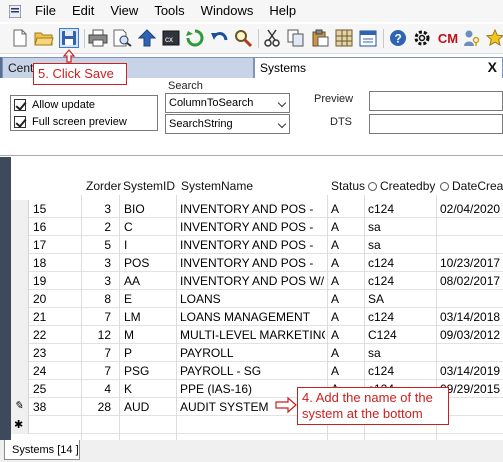 The height and width of the screenshot is (462, 503). Describe the element at coordinates (374, 353) in the screenshot. I see `cell-createdby: sa` at that location.